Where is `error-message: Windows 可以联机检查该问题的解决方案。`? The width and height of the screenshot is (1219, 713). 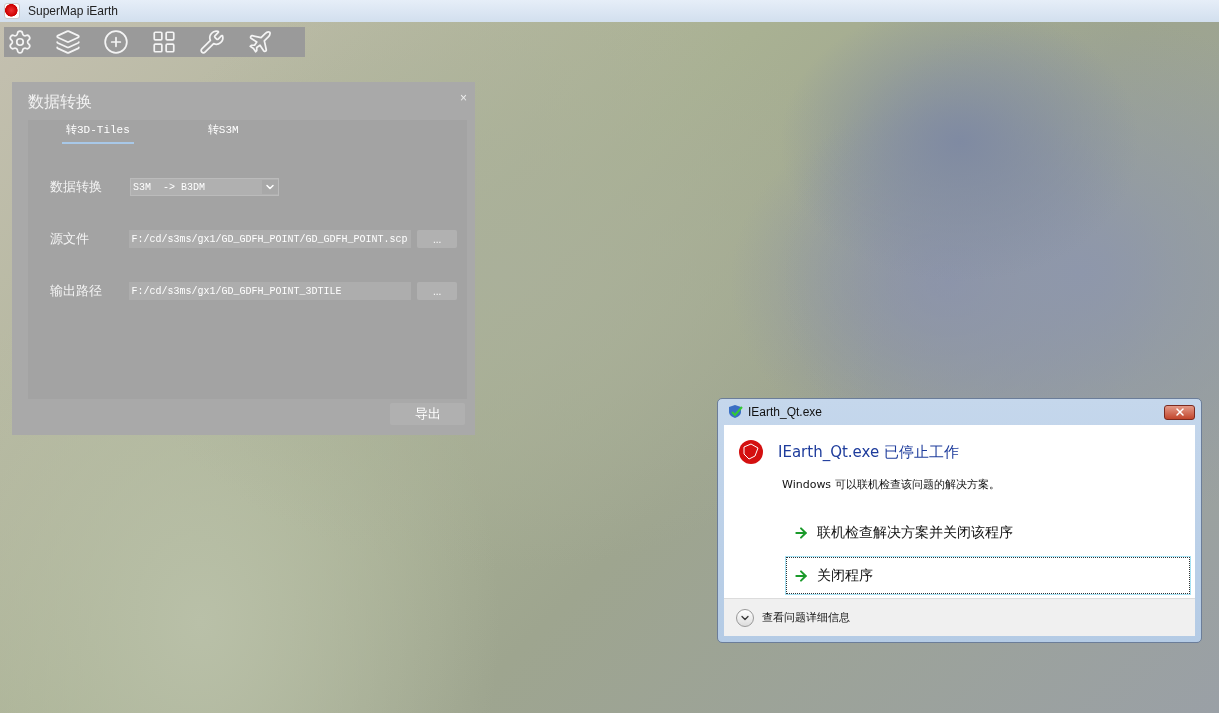 error-message: Windows 可以联机检查该问题的解决方案。 is located at coordinates (891, 484).